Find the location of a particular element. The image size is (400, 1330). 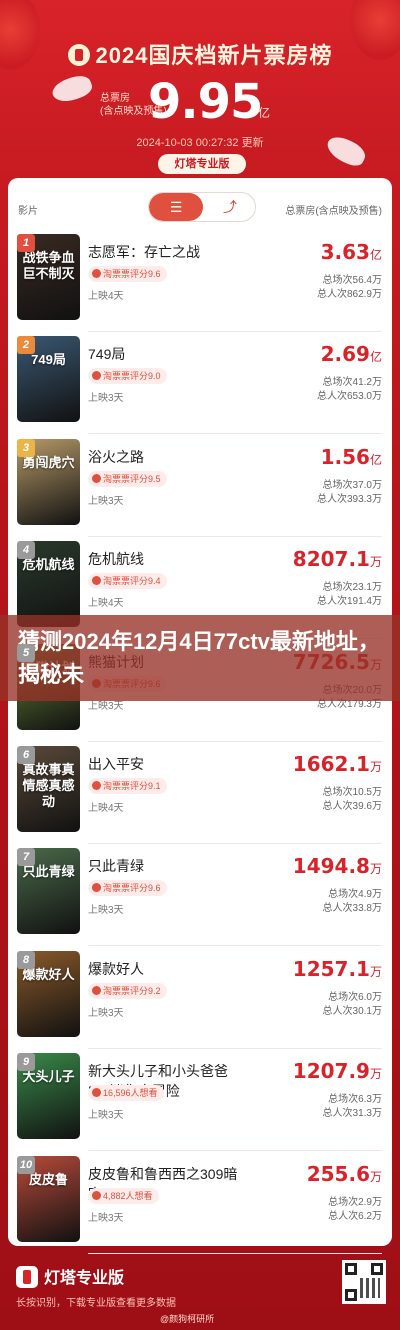

footer: 灯塔专业版 长按识别，下载专业版查看更多数据 @颜狗柯研所 is located at coordinates (200, 1288).